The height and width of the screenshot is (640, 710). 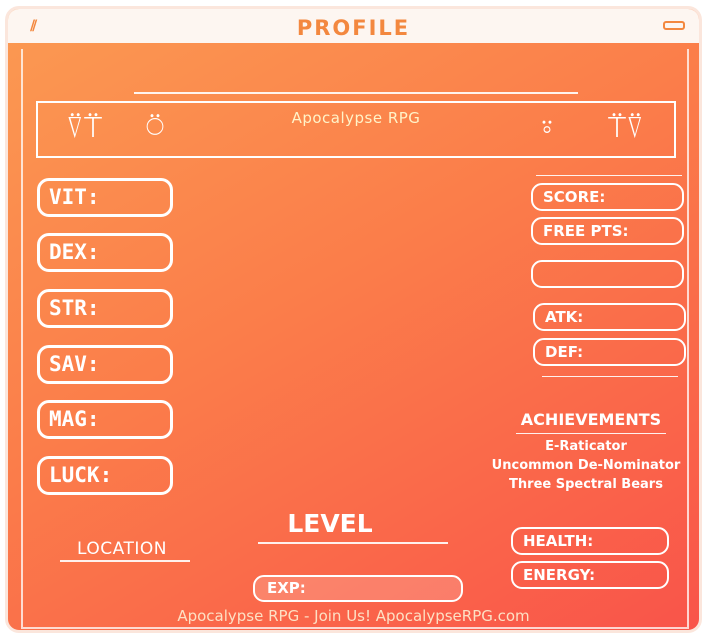 I want to click on location-label: LOCATION, so click(x=122, y=549).